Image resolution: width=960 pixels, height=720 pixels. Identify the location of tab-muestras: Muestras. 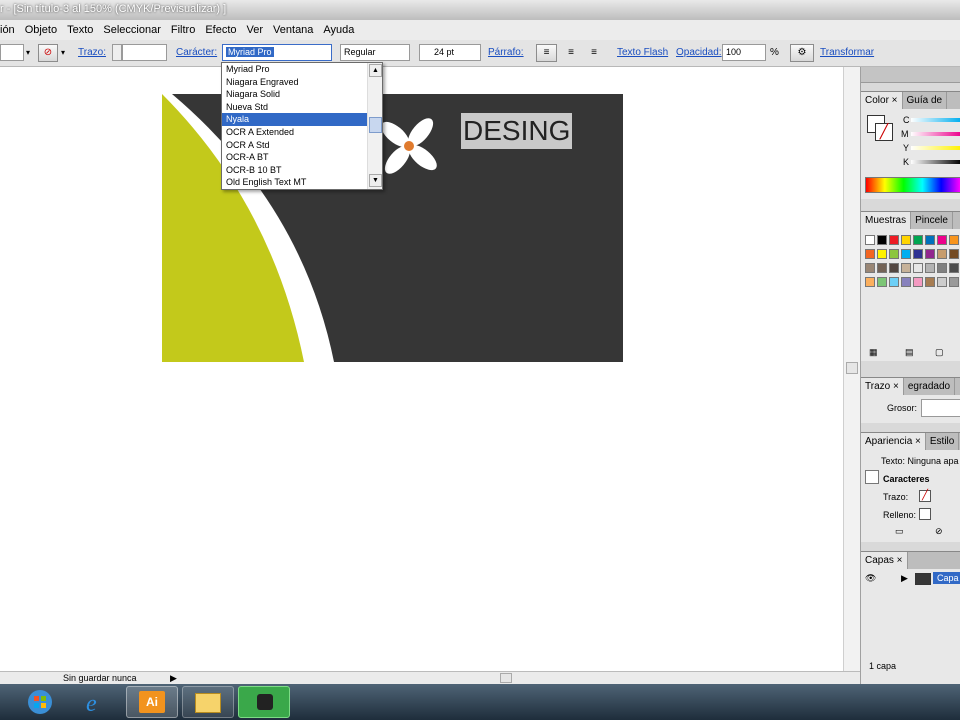
(886, 220).